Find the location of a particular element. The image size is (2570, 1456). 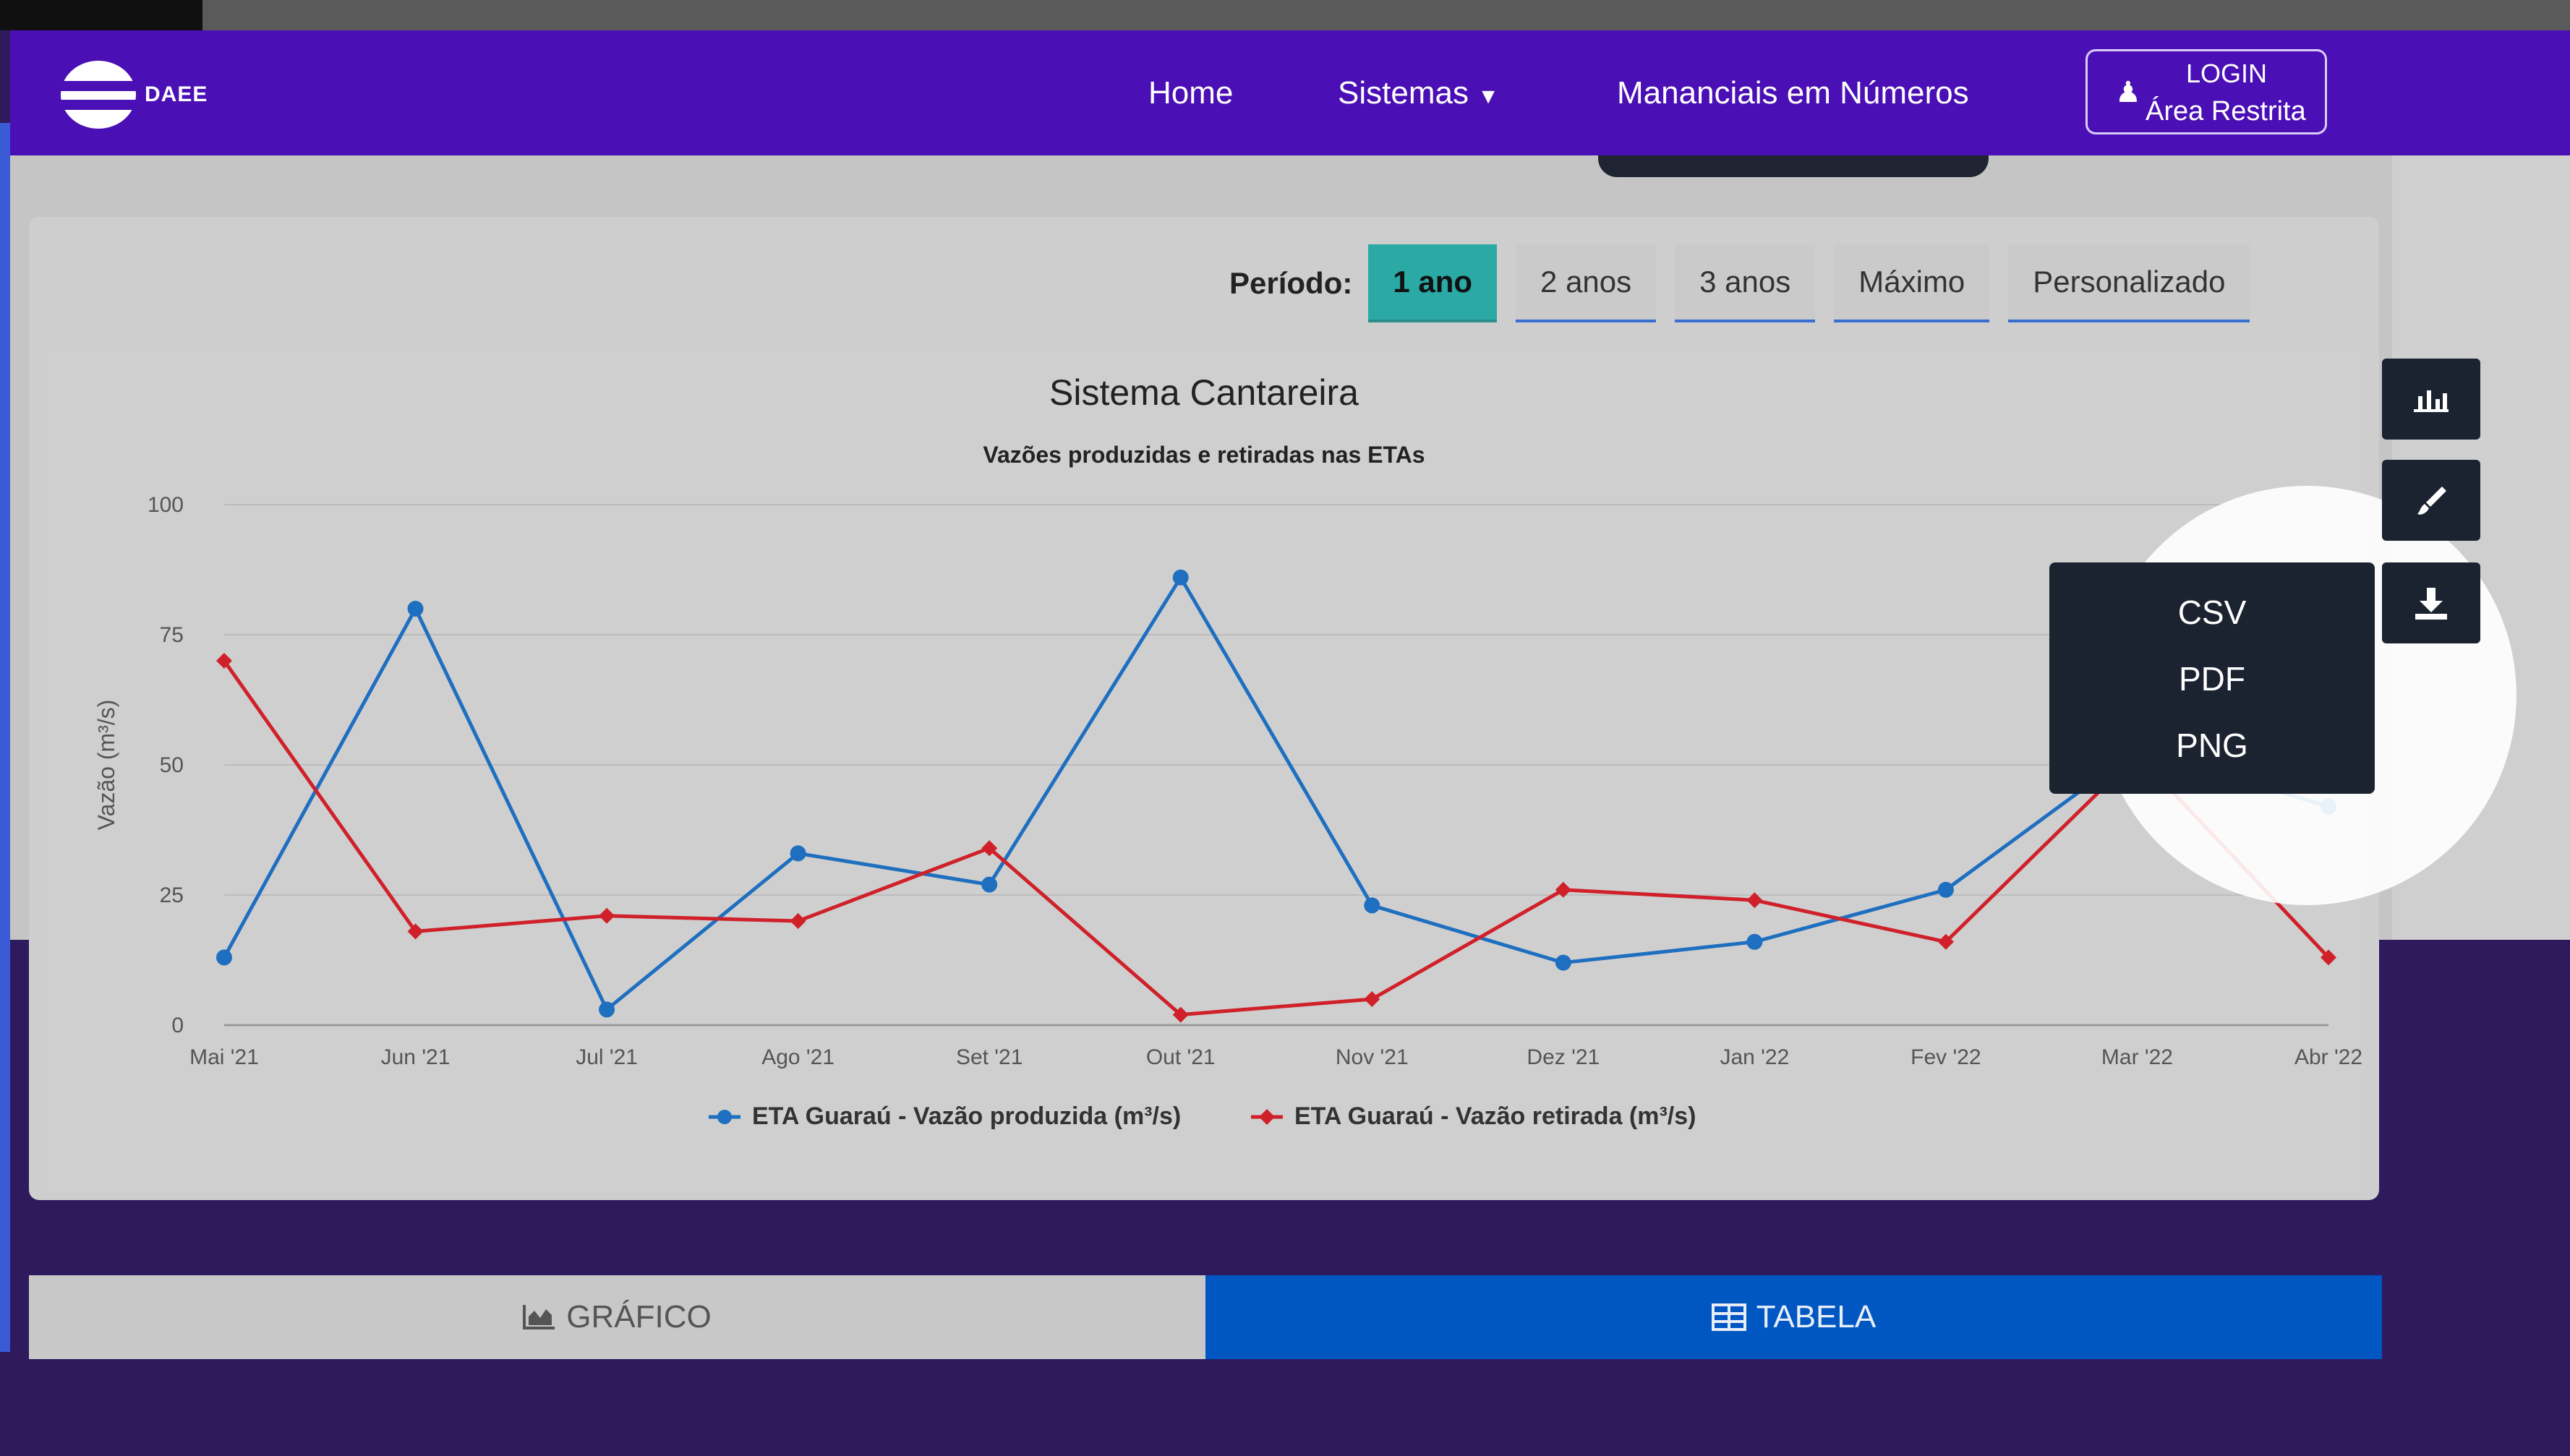

period-3-anos: 3 anos is located at coordinates (1745, 283).